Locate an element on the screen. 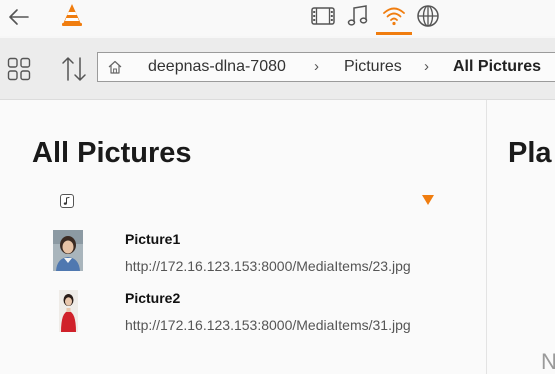 The height and width of the screenshot is (374, 555). side-pane-title: Pla is located at coordinates (530, 153).